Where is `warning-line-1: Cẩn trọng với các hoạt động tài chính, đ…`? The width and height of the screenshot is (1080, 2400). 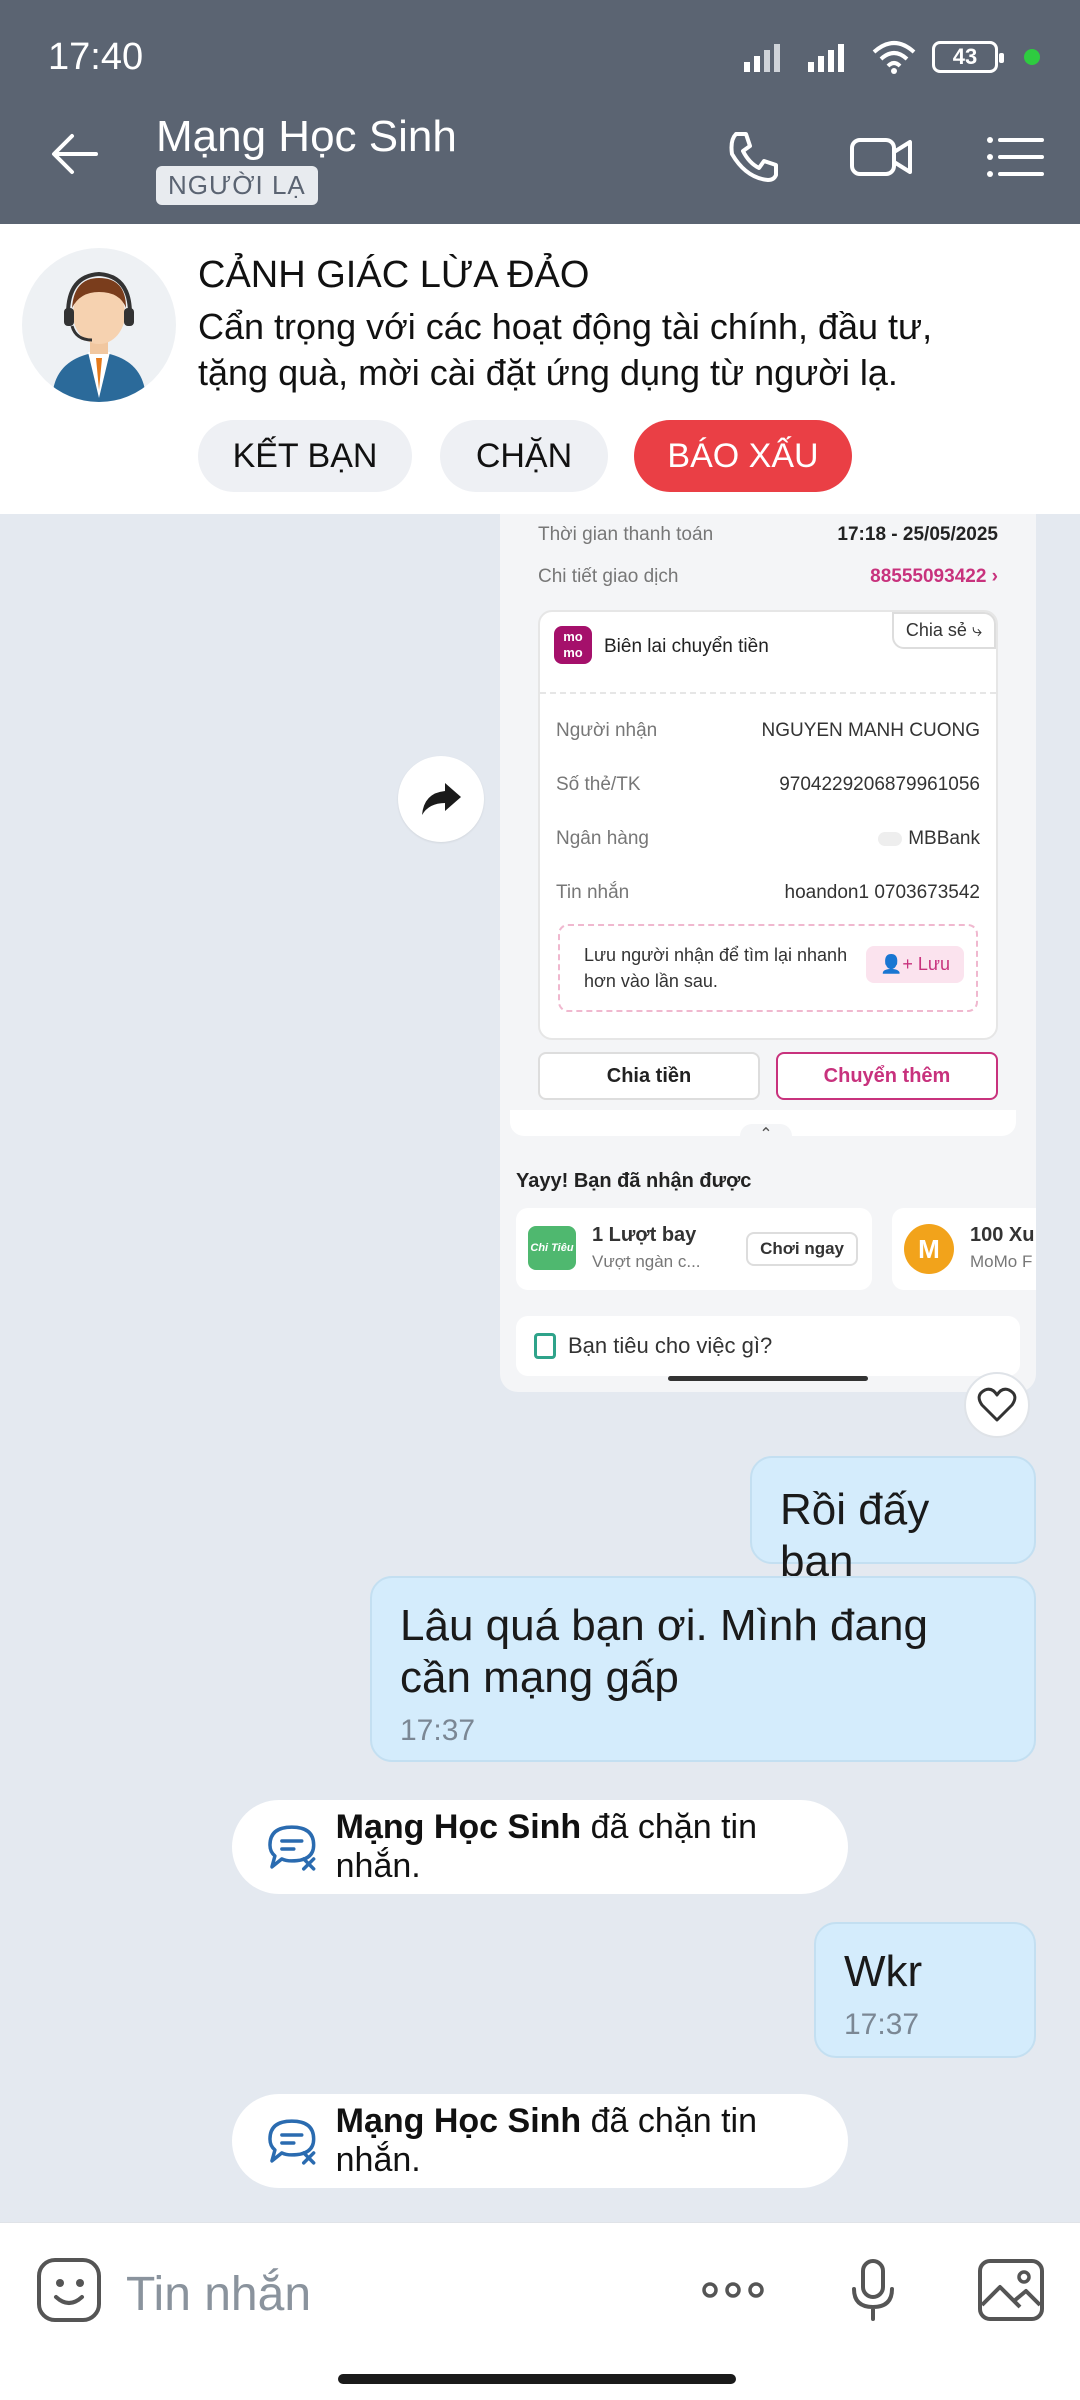
warning-line-1: Cẩn trọng với các hoạt động tài chính, đ… is located at coordinates (565, 326).